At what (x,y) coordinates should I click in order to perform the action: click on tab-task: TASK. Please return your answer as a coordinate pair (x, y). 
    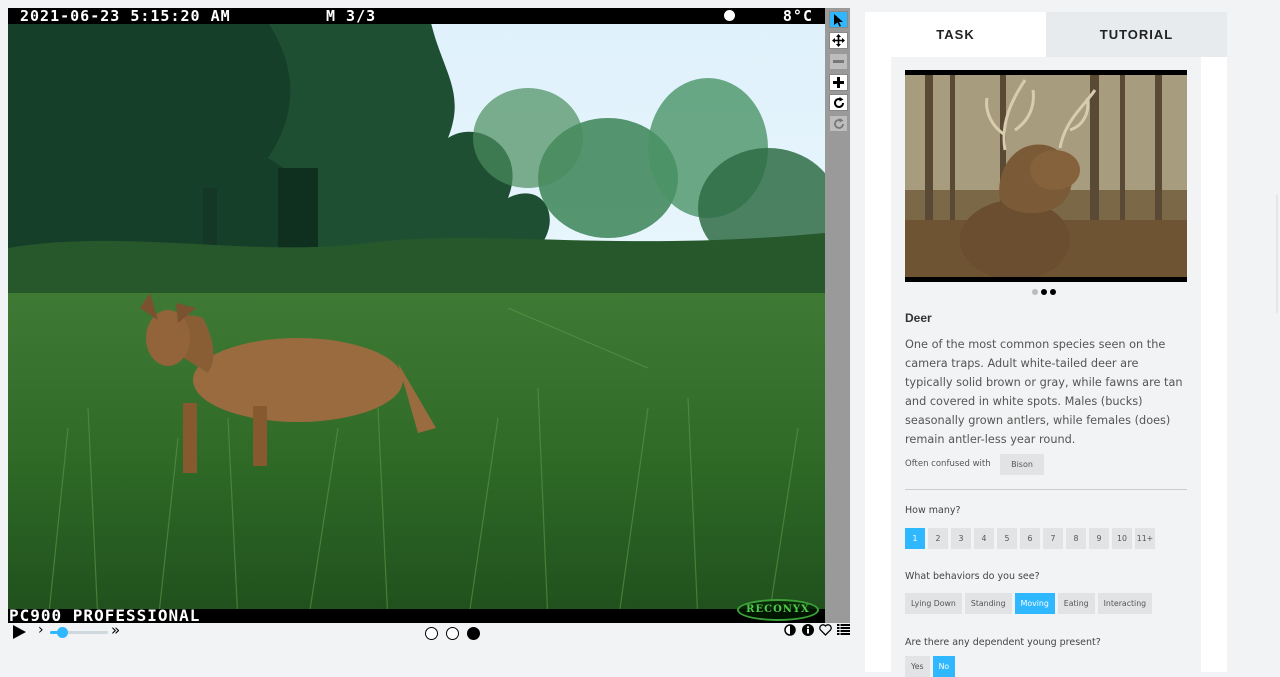
    Looking at the image, I should click on (955, 34).